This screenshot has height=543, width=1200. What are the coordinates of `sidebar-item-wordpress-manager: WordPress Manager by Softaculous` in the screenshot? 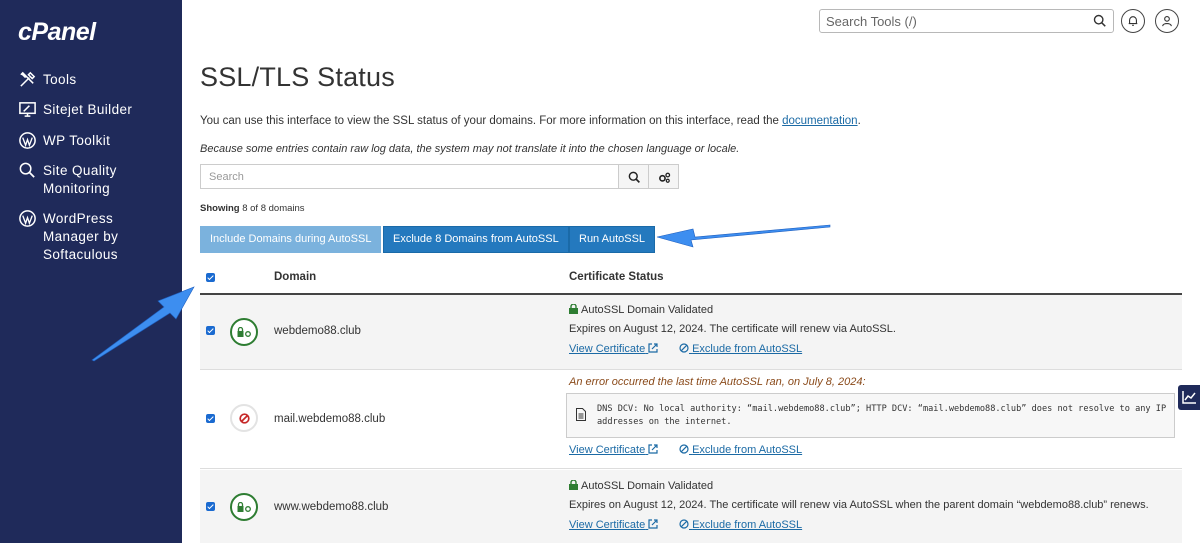 It's located at (88, 237).